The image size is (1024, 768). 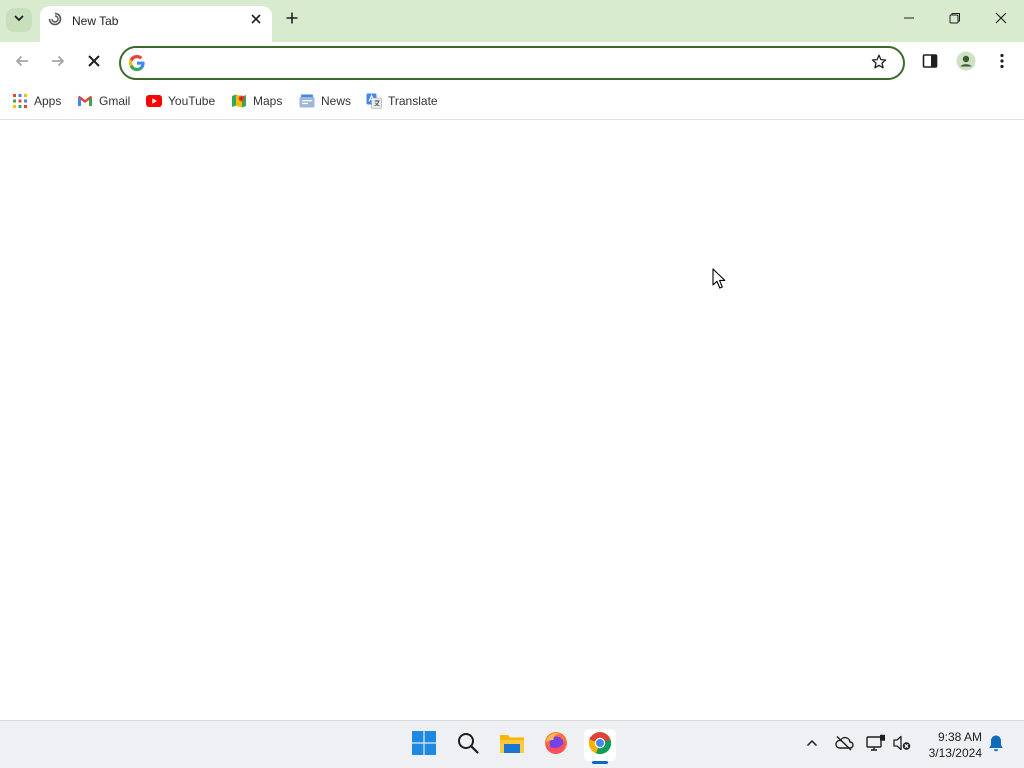 I want to click on loading-icon, so click(x=55, y=19).